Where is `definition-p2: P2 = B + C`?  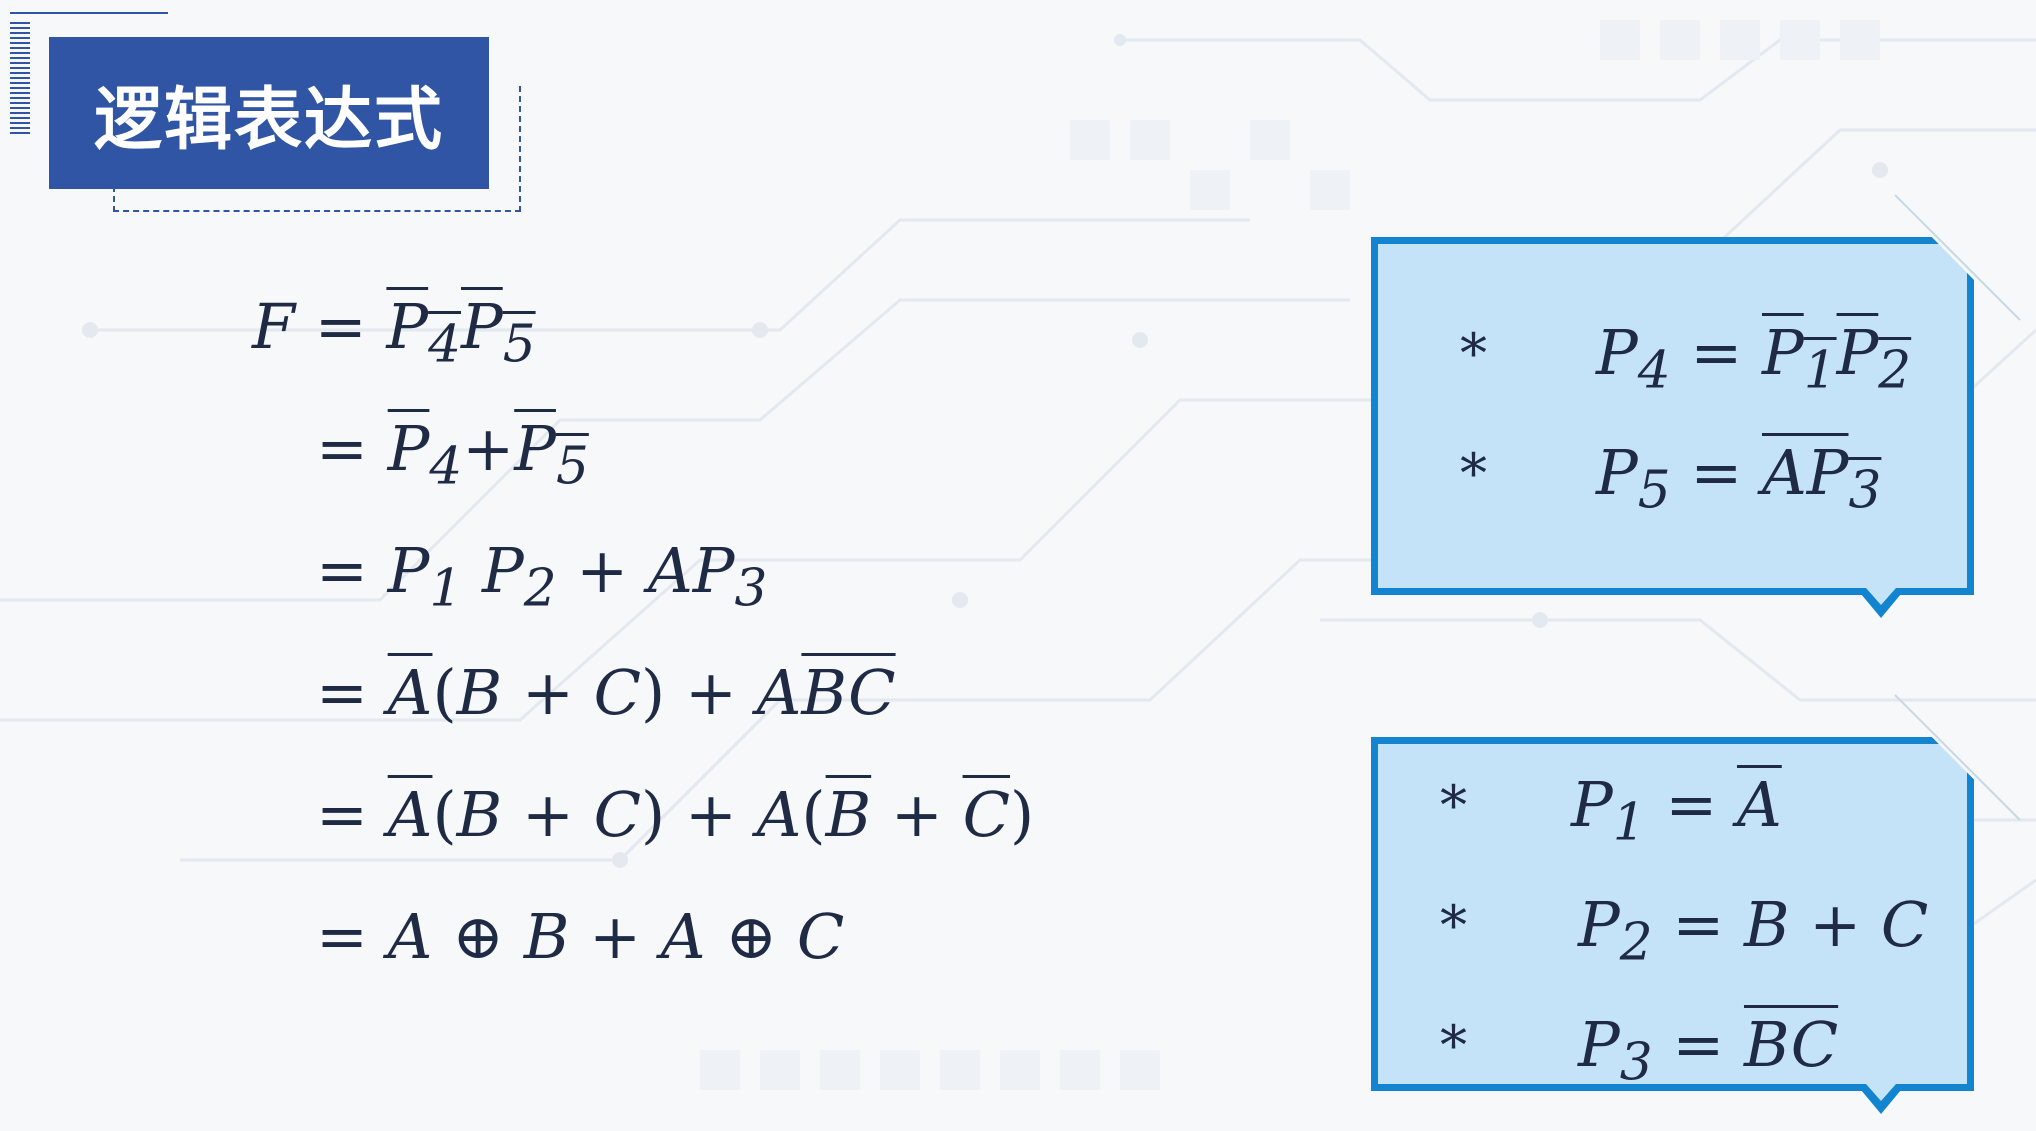
definition-p2: P2 = B + C is located at coordinates (1753, 930).